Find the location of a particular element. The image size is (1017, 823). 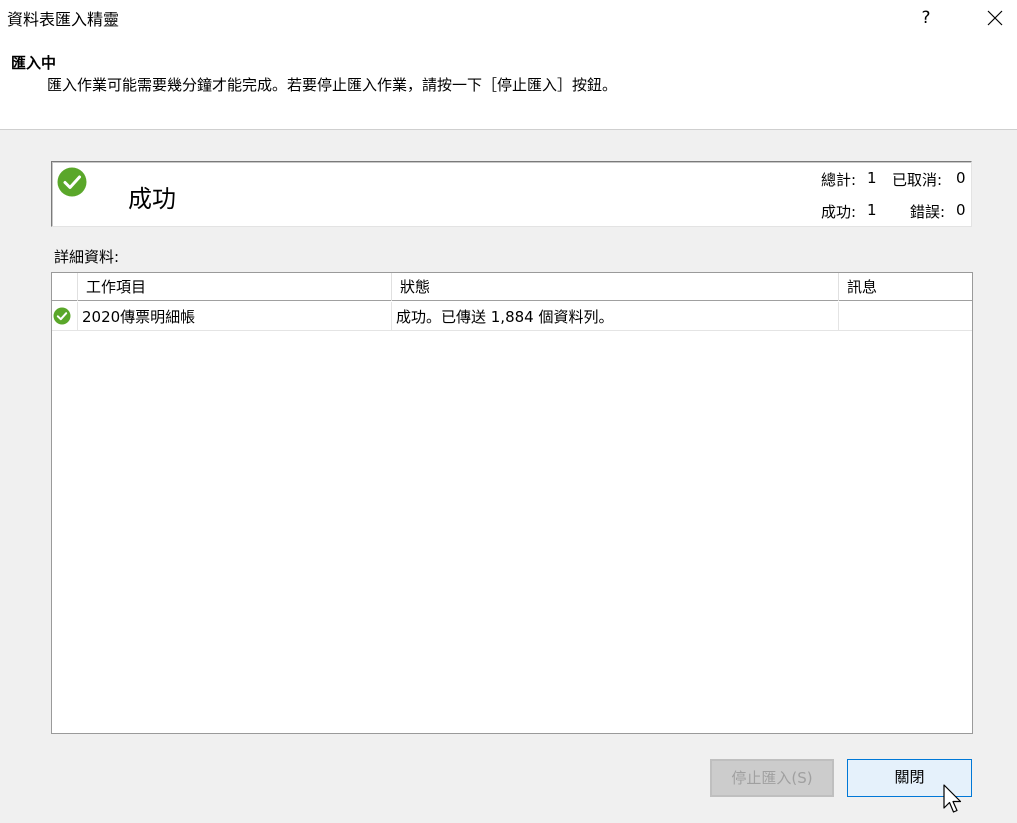

cancelled-label: 已取消: is located at coordinates (917, 180).